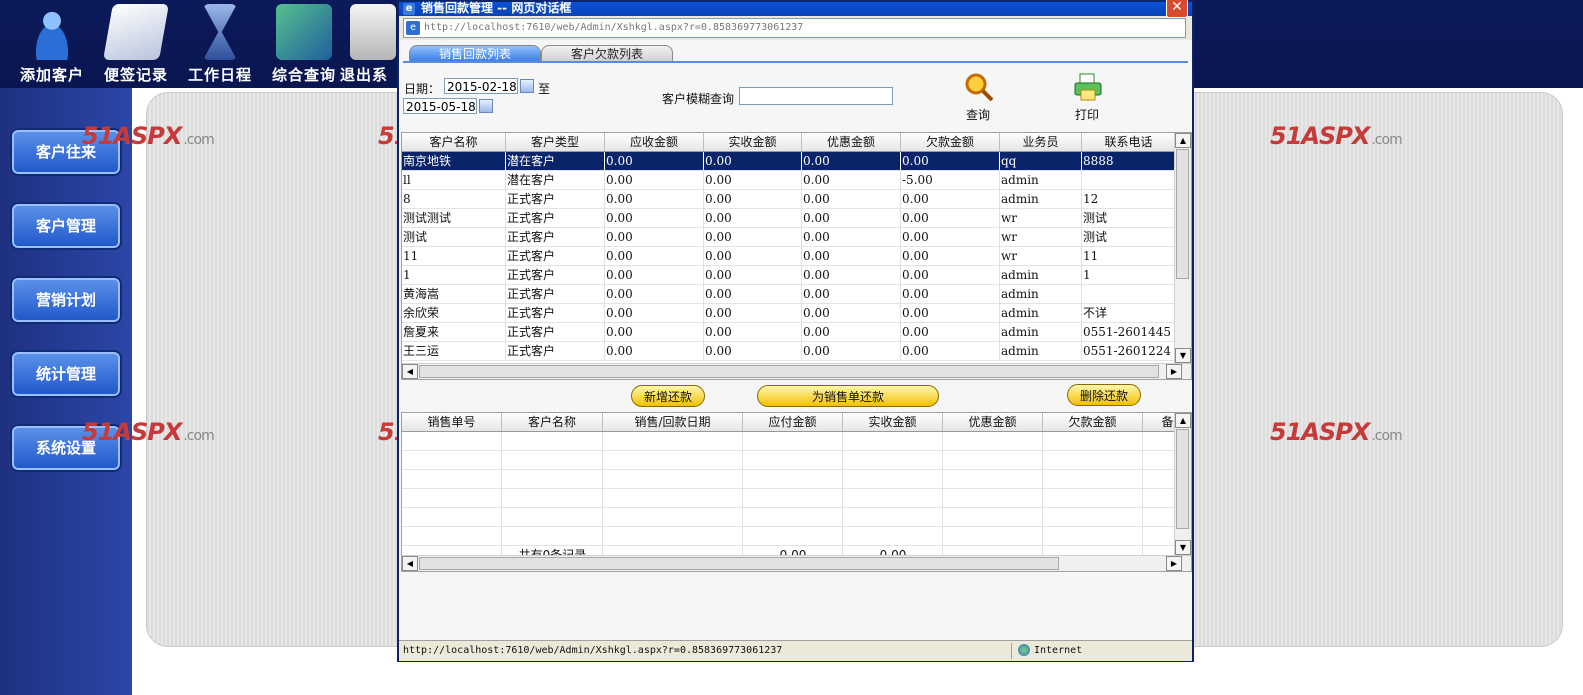 Image resolution: width=1583 pixels, height=695 pixels. I want to click on customer-search-input, so click(816, 96).